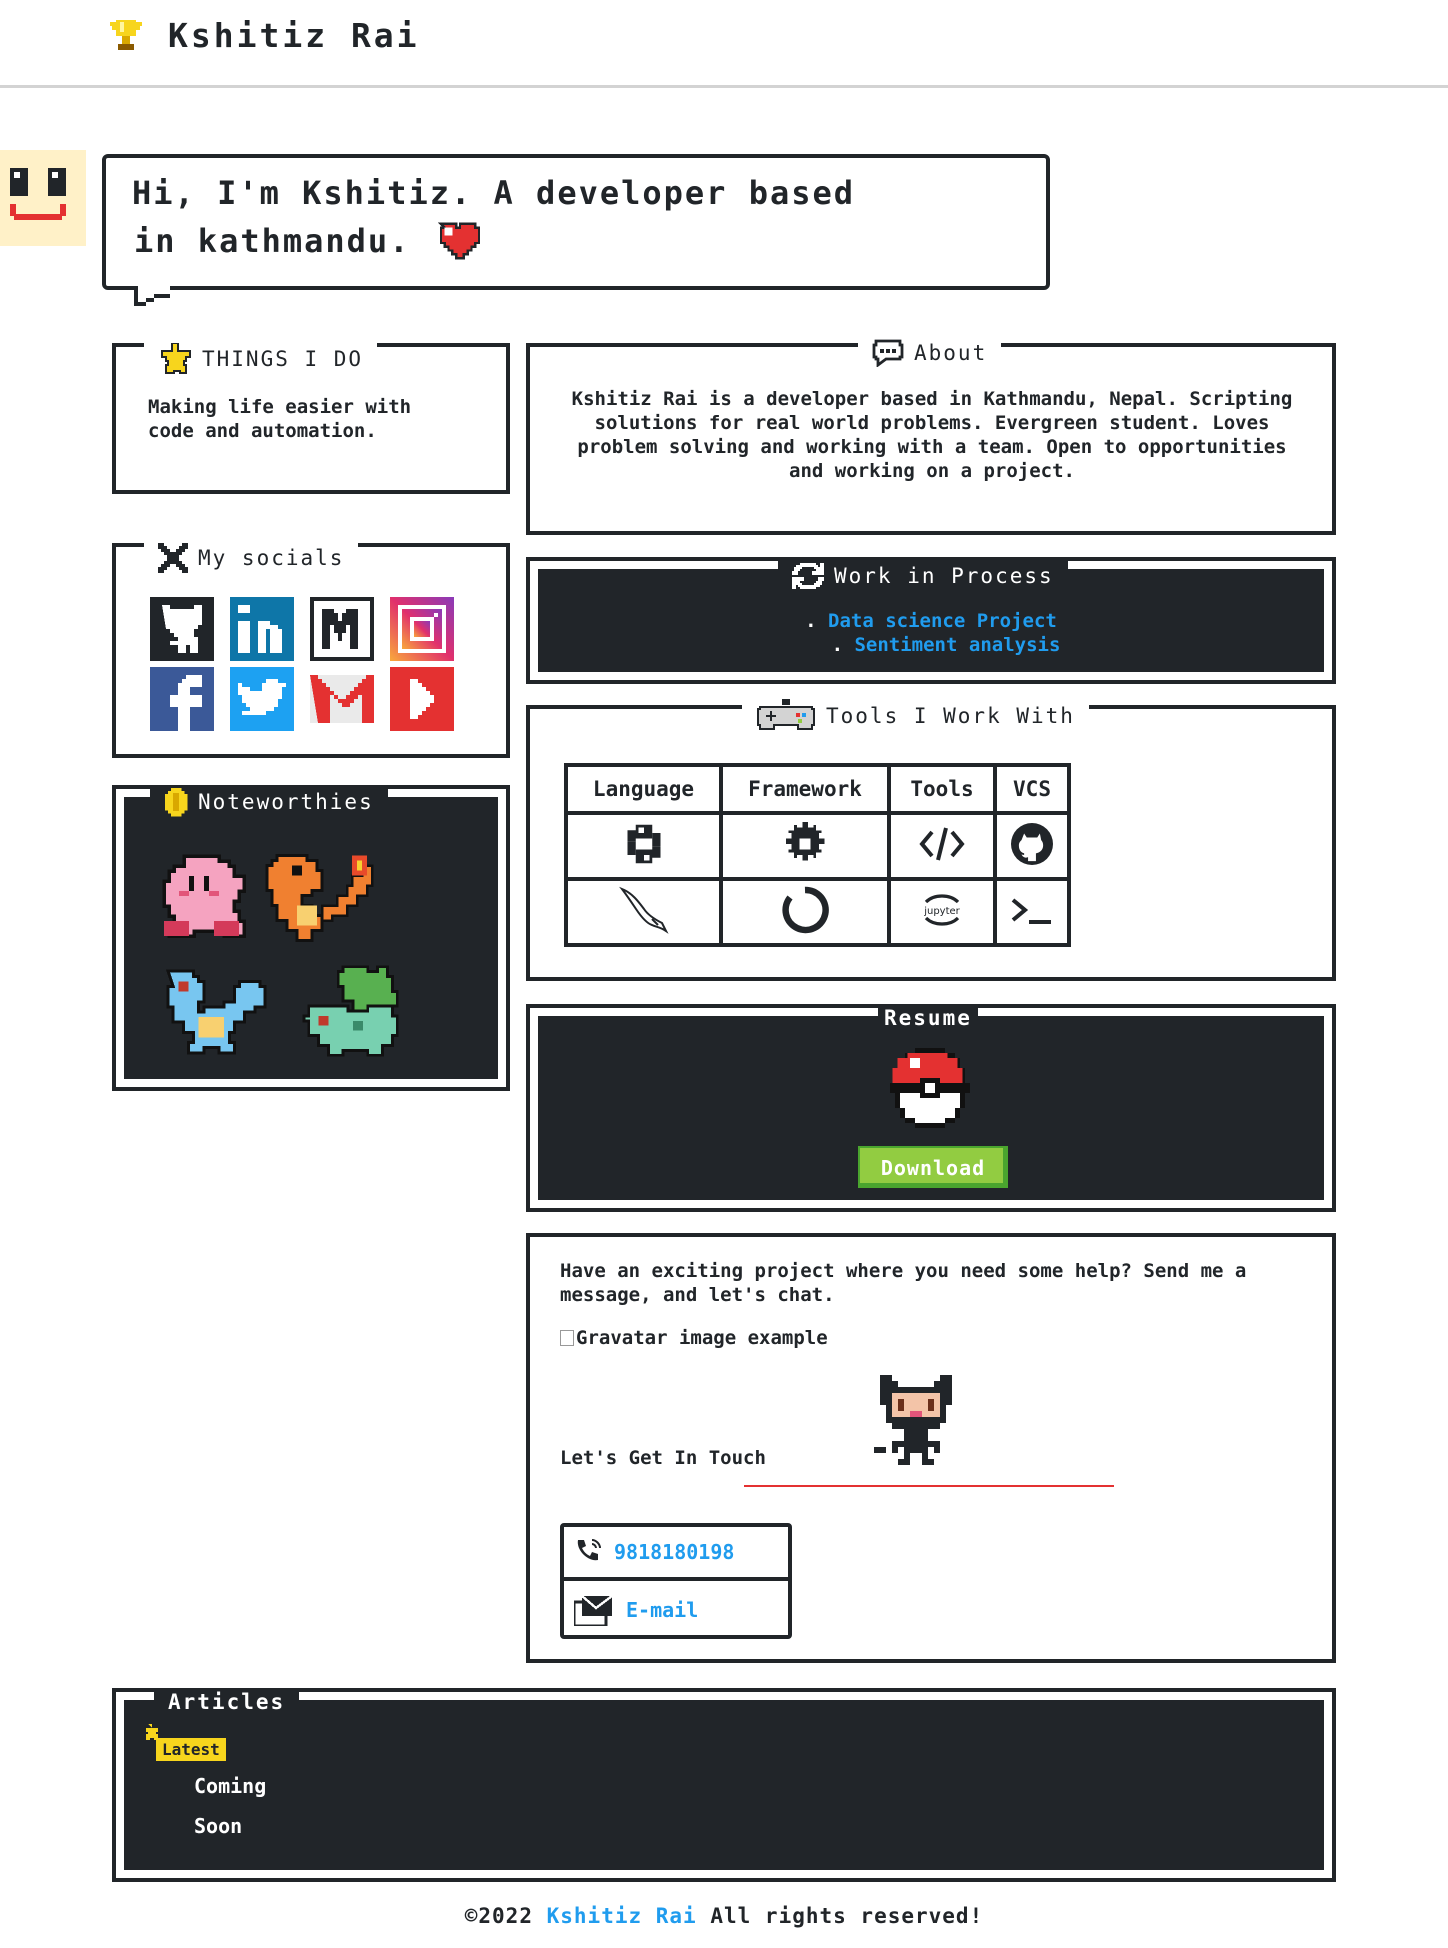 This screenshot has width=1448, height=1948. Describe the element at coordinates (272, 241) in the screenshot. I see `greeting-line-2-text: in kathmandu.` at that location.